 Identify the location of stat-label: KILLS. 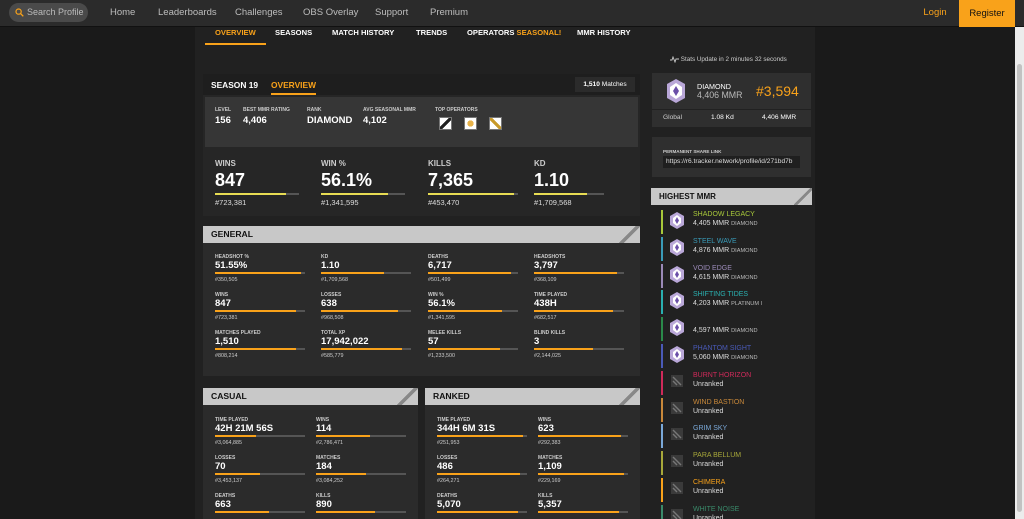
(440, 163).